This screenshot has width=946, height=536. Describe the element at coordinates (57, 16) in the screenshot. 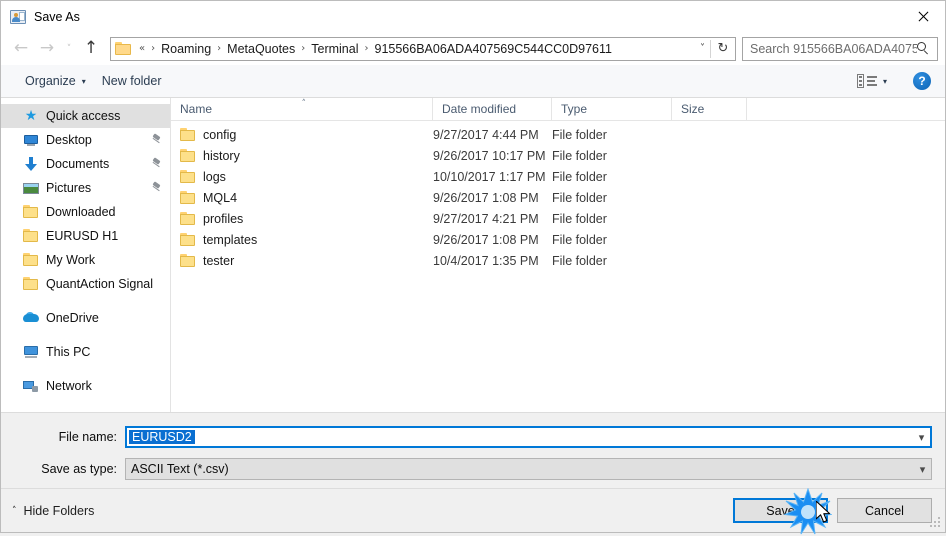

I see `window-title: Save As` at that location.